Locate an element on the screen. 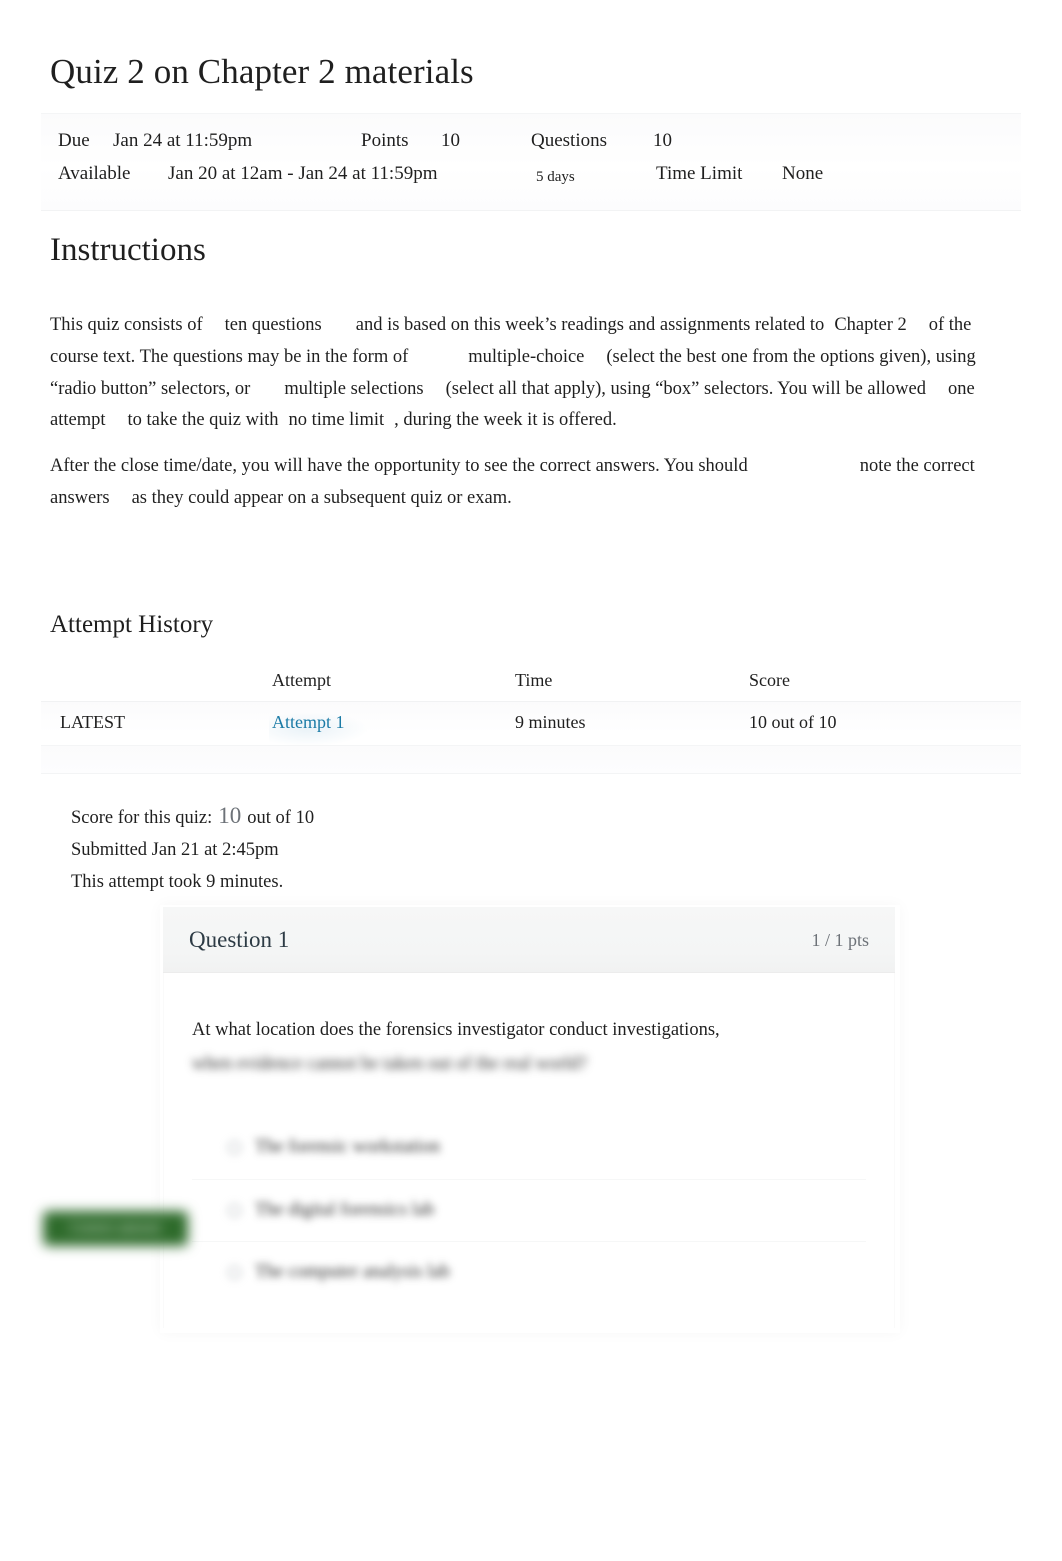  answer-option-inner: The digital forensics lab is located at coordinates (331, 1210).